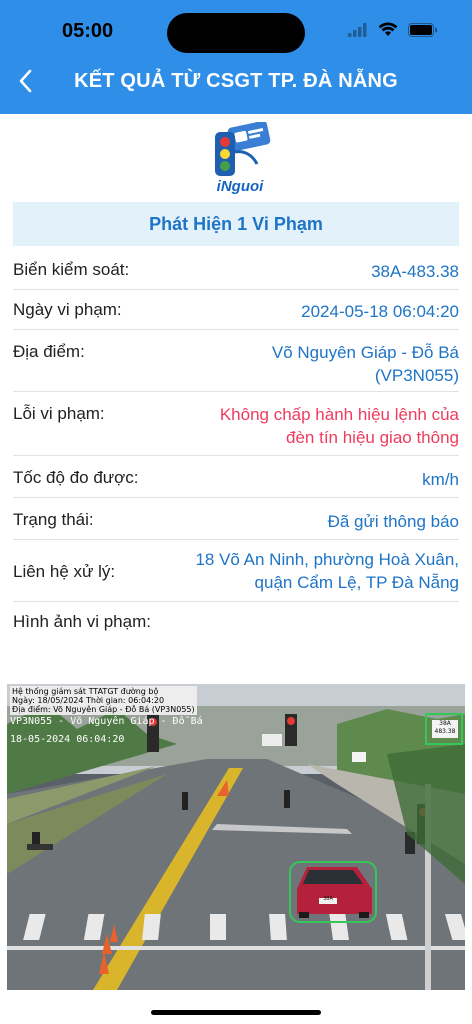 This screenshot has height=1024, width=472. I want to click on camera-id-overlay: VP3N055 - Võ Nguyên Giáp - Đỗ Bá, so click(106, 721).